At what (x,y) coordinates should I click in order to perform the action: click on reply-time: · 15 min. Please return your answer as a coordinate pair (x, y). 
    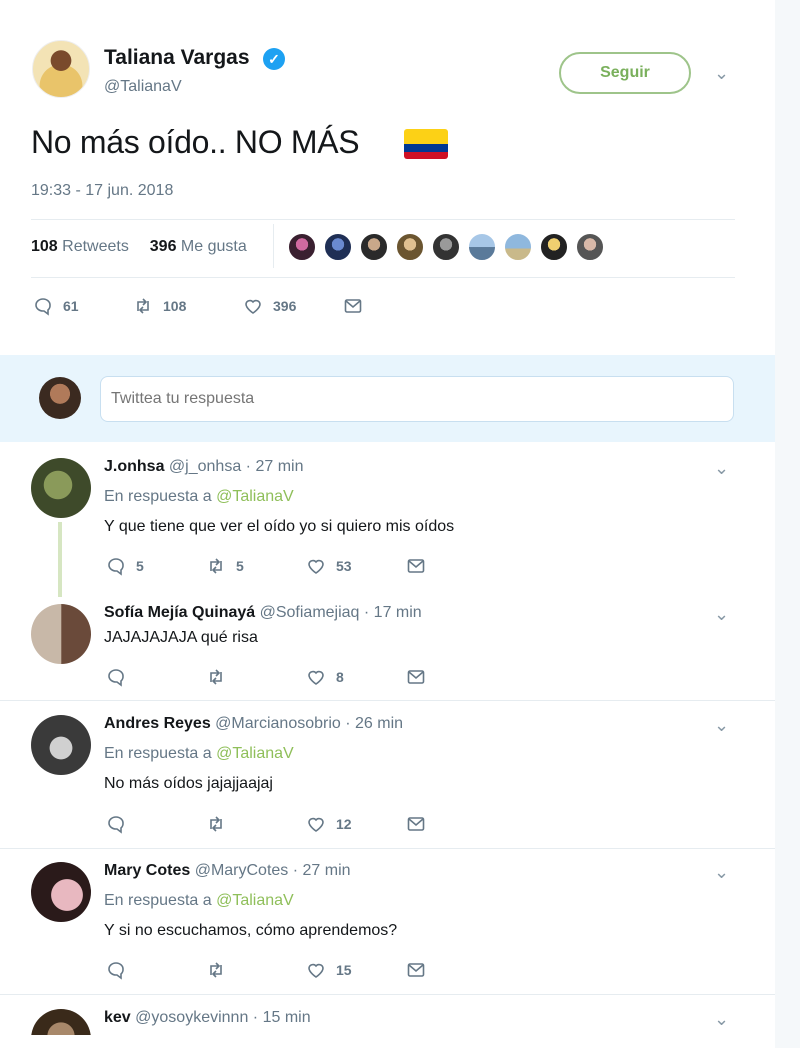
    Looking at the image, I should click on (282, 1017).